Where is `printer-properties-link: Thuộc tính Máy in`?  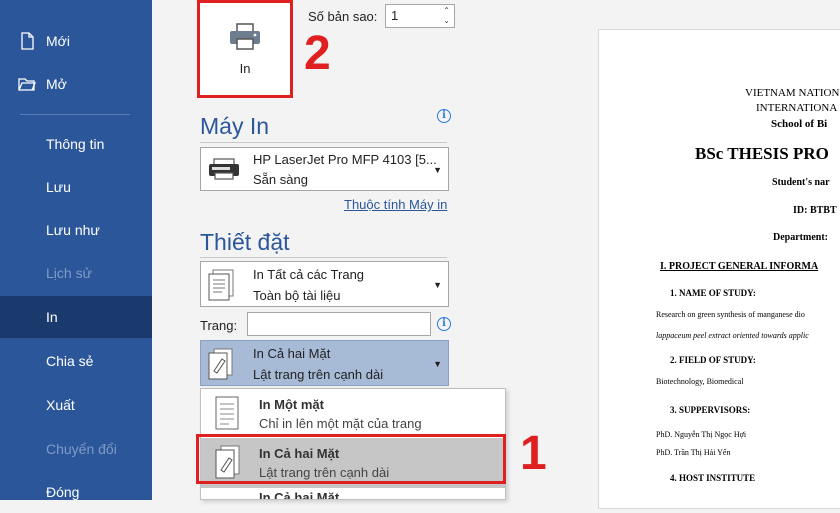 printer-properties-link: Thuộc tính Máy in is located at coordinates (395, 204).